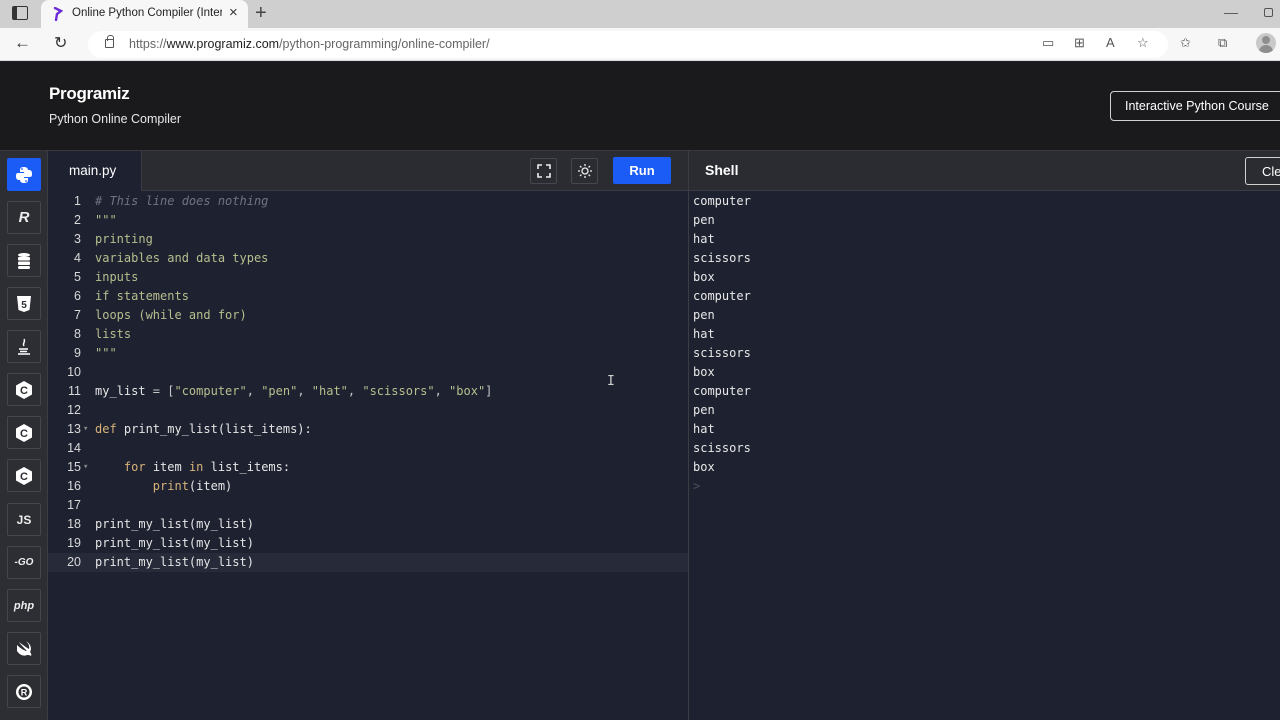 Image resolution: width=1280 pixels, height=720 pixels. What do you see at coordinates (20, 13) in the screenshot?
I see `tab-actions-icon` at bounding box center [20, 13].